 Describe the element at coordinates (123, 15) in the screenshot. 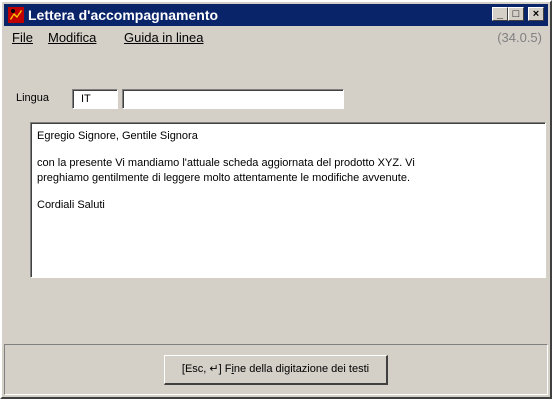

I see `window-title: Lettera d'accompagnamento` at that location.